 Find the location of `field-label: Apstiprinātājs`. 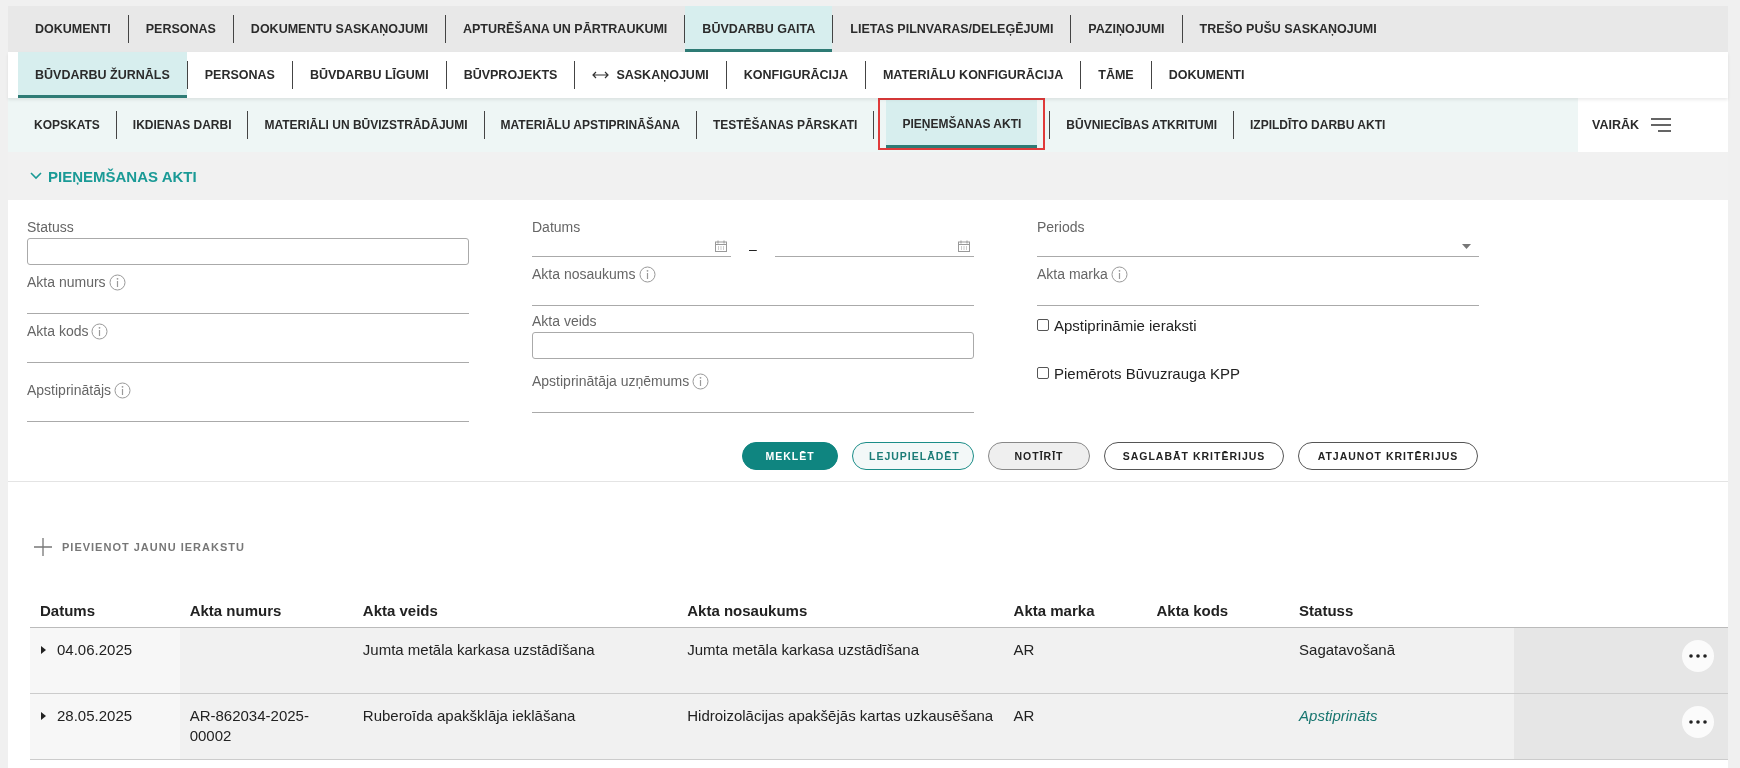

field-label: Apstiprinātājs is located at coordinates (69, 390).